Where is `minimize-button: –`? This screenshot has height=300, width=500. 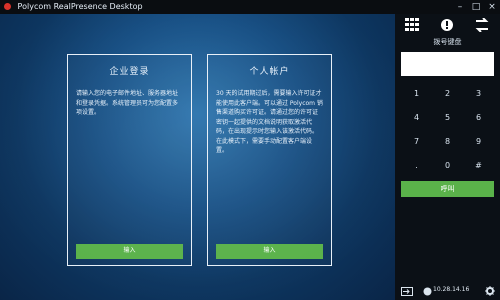 minimize-button: – is located at coordinates (460, 7).